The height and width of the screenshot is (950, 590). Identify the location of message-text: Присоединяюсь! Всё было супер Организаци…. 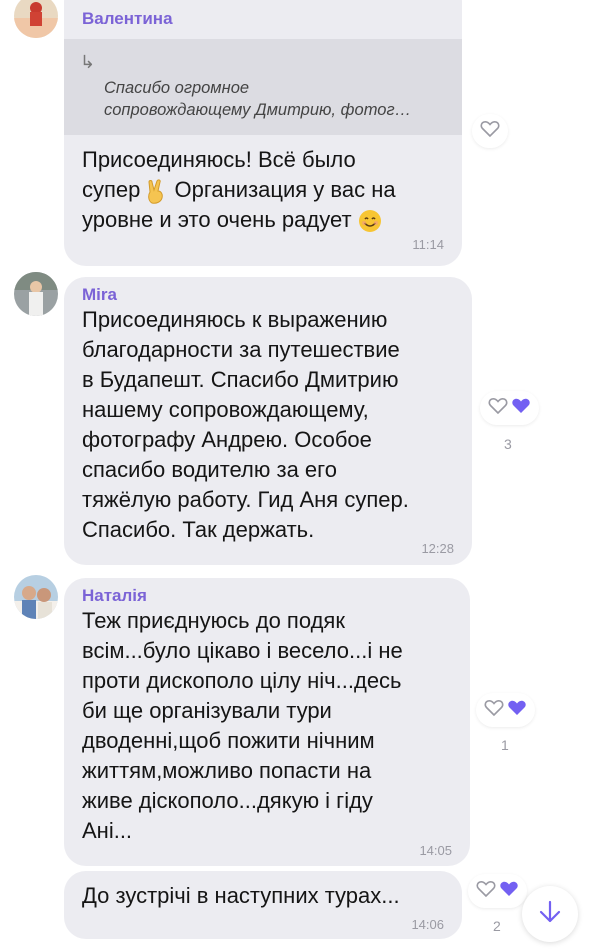
(239, 190).